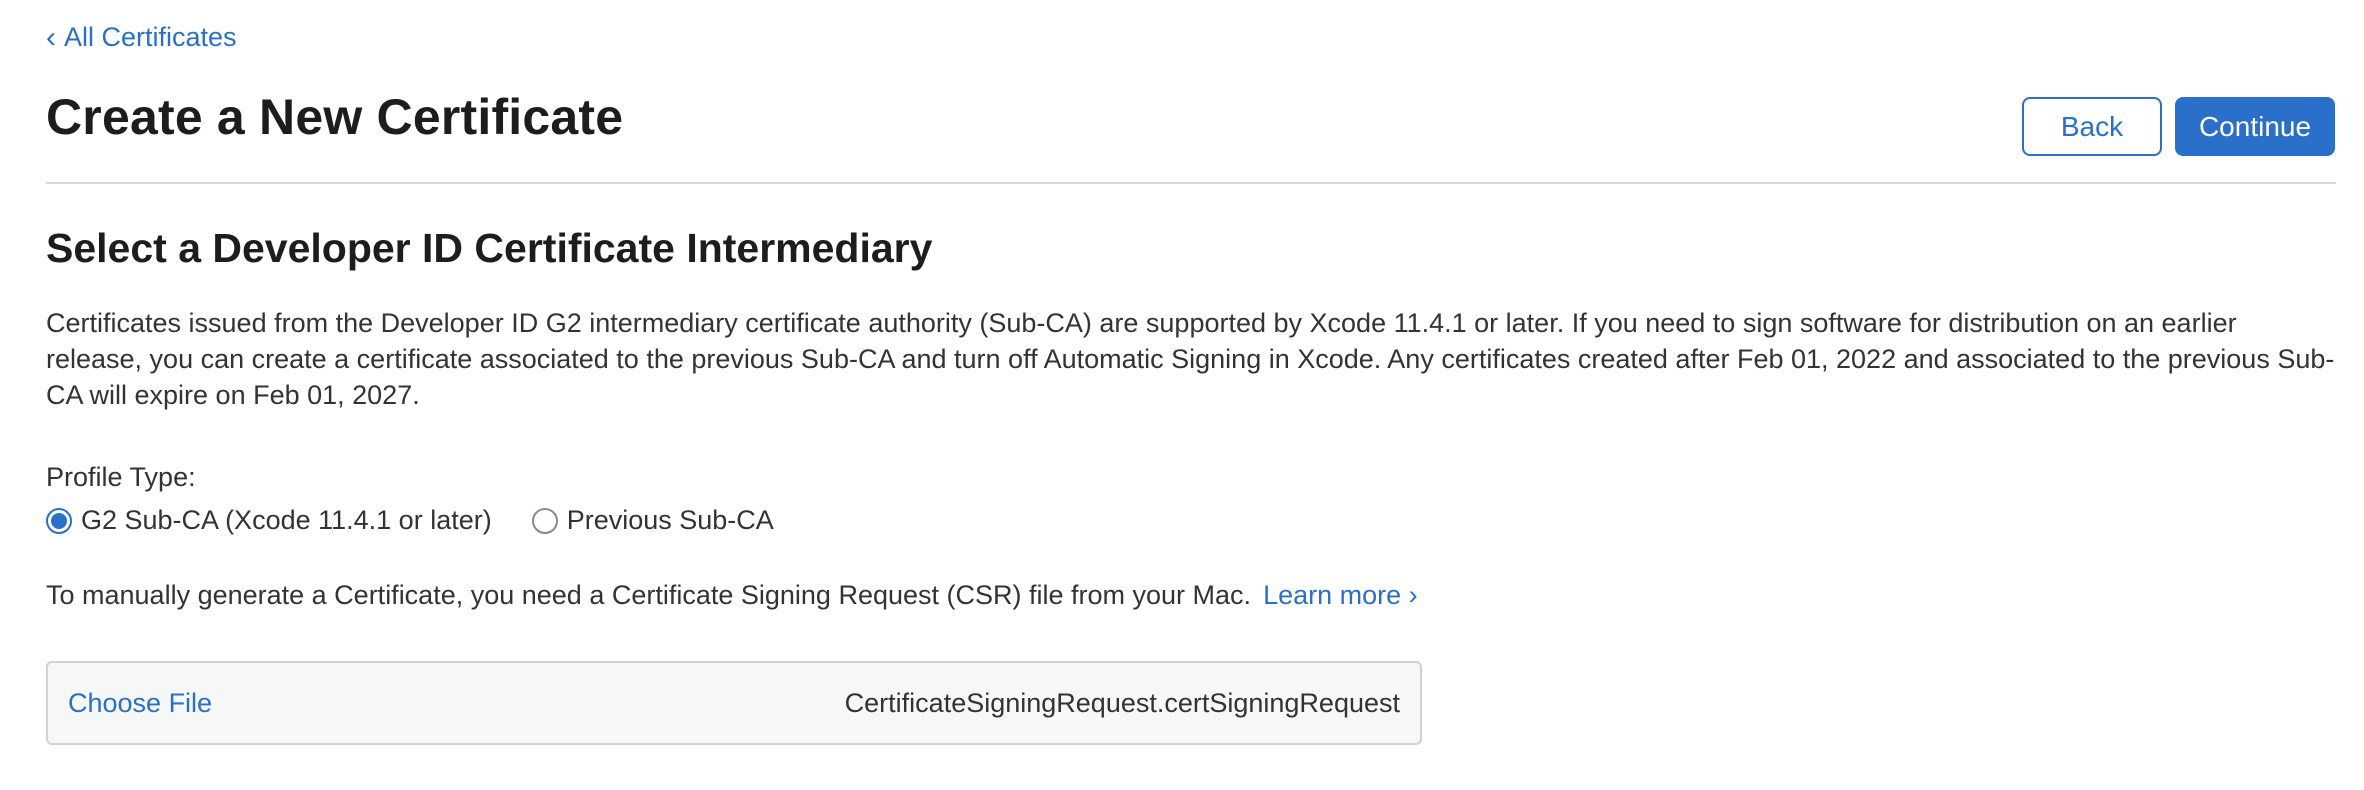 Image resolution: width=2364 pixels, height=790 pixels. Describe the element at coordinates (1340, 595) in the screenshot. I see `learn-more-link: Learn more ›` at that location.